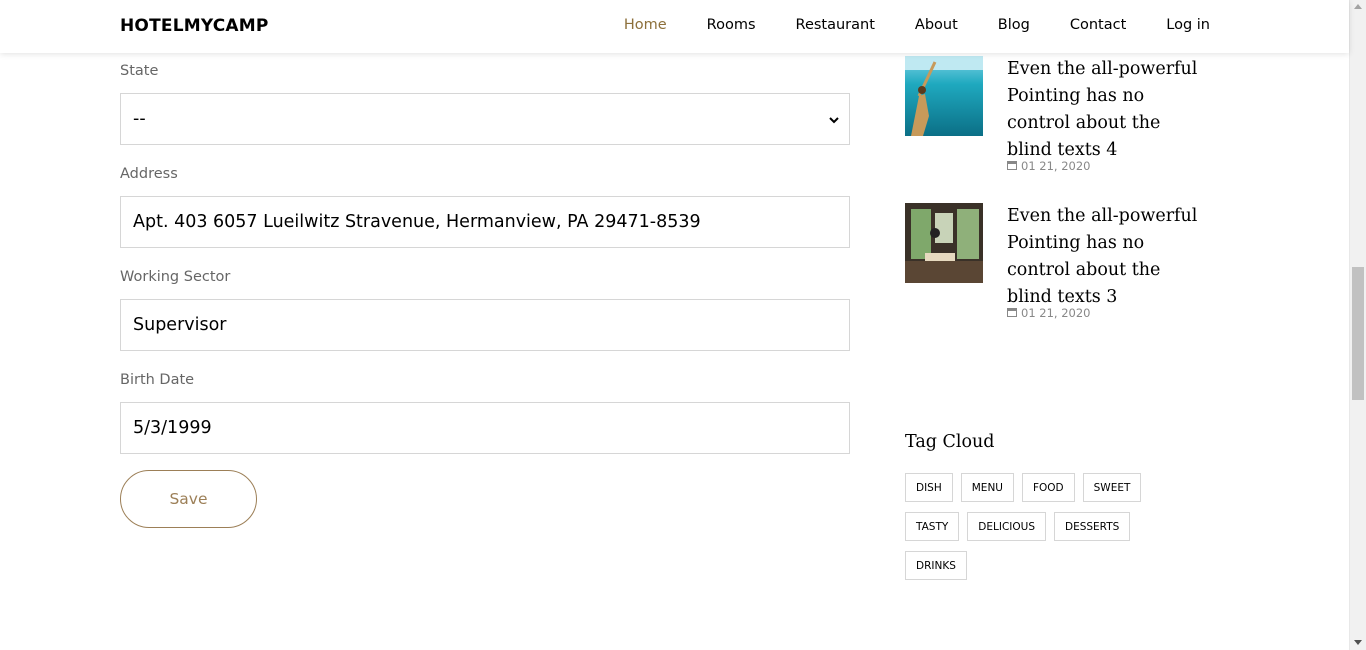 The image size is (1366, 650). I want to click on state-select: --, so click(485, 119).